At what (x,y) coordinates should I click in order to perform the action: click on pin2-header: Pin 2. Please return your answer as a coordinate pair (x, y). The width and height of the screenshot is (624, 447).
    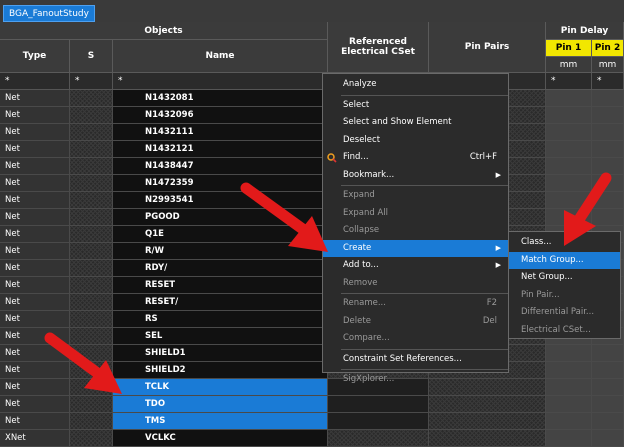
    Looking at the image, I should click on (608, 48).